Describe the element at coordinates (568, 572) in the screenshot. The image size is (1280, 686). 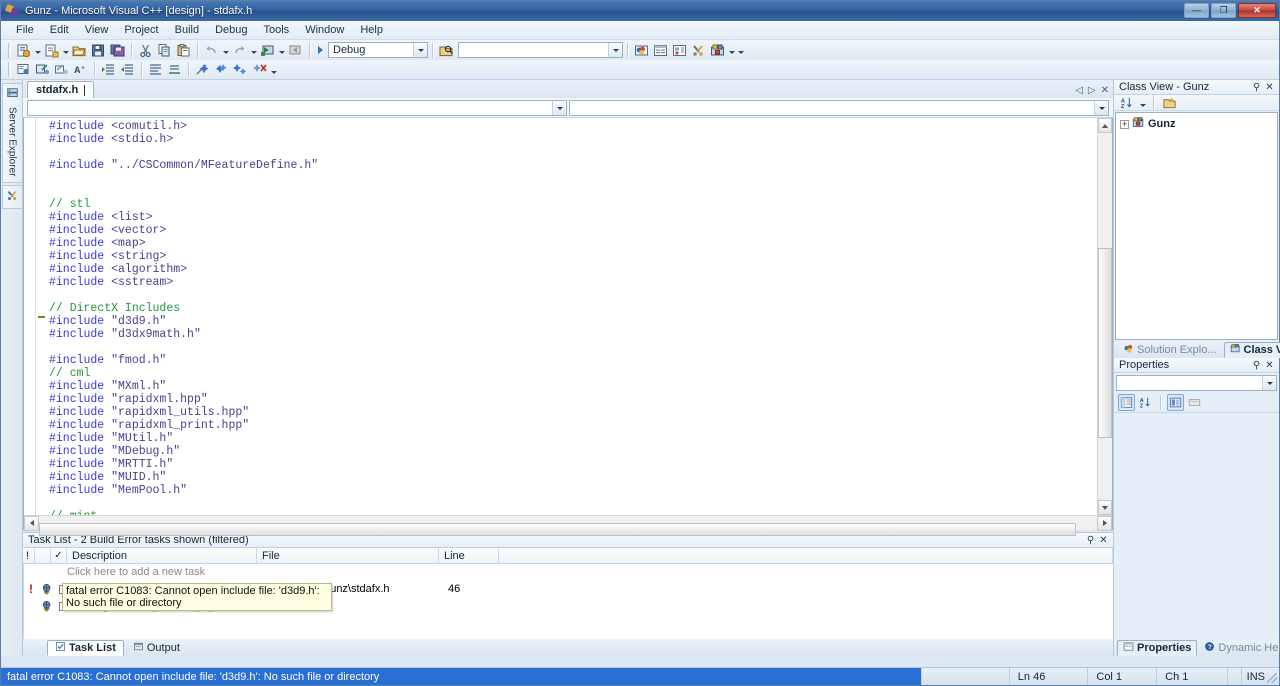
I see `new-task-row: Click here to add a new task` at that location.